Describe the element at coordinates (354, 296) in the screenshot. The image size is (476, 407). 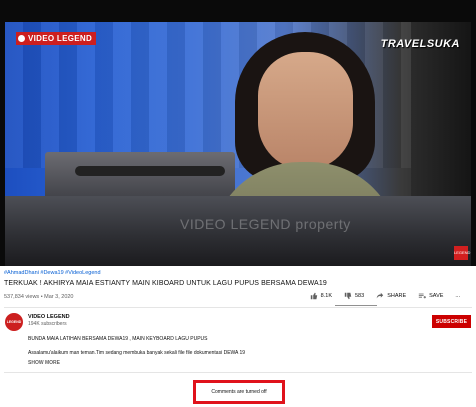
I see `dislike-button: 583` at that location.